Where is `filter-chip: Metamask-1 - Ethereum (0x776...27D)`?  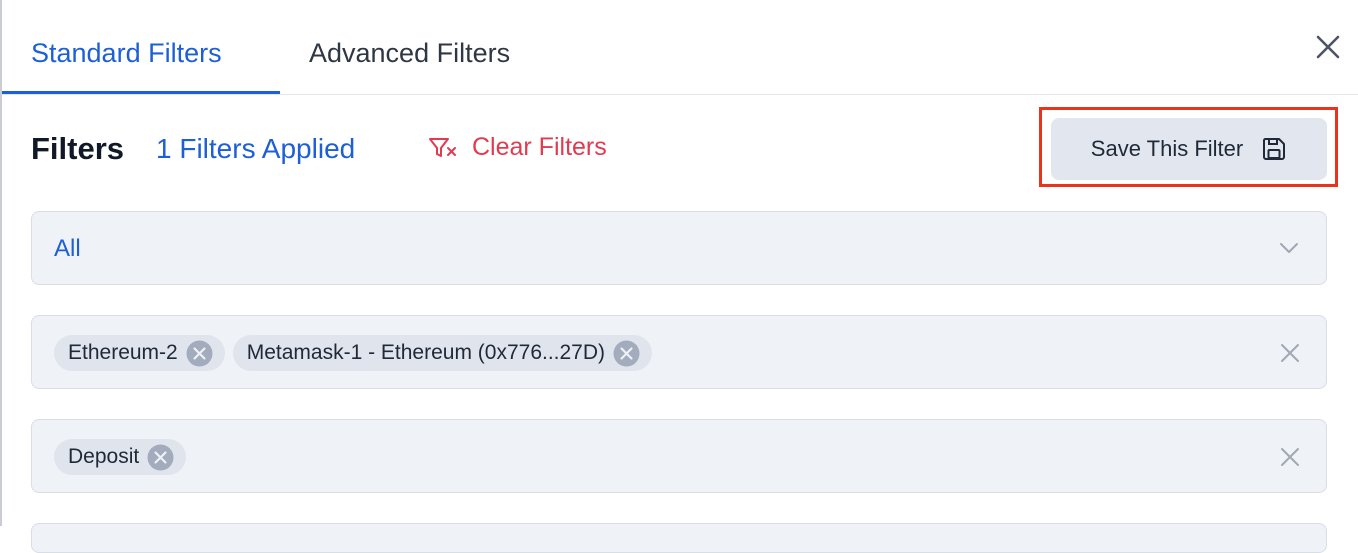 filter-chip: Metamask-1 - Ethereum (0x776...27D) is located at coordinates (442, 353).